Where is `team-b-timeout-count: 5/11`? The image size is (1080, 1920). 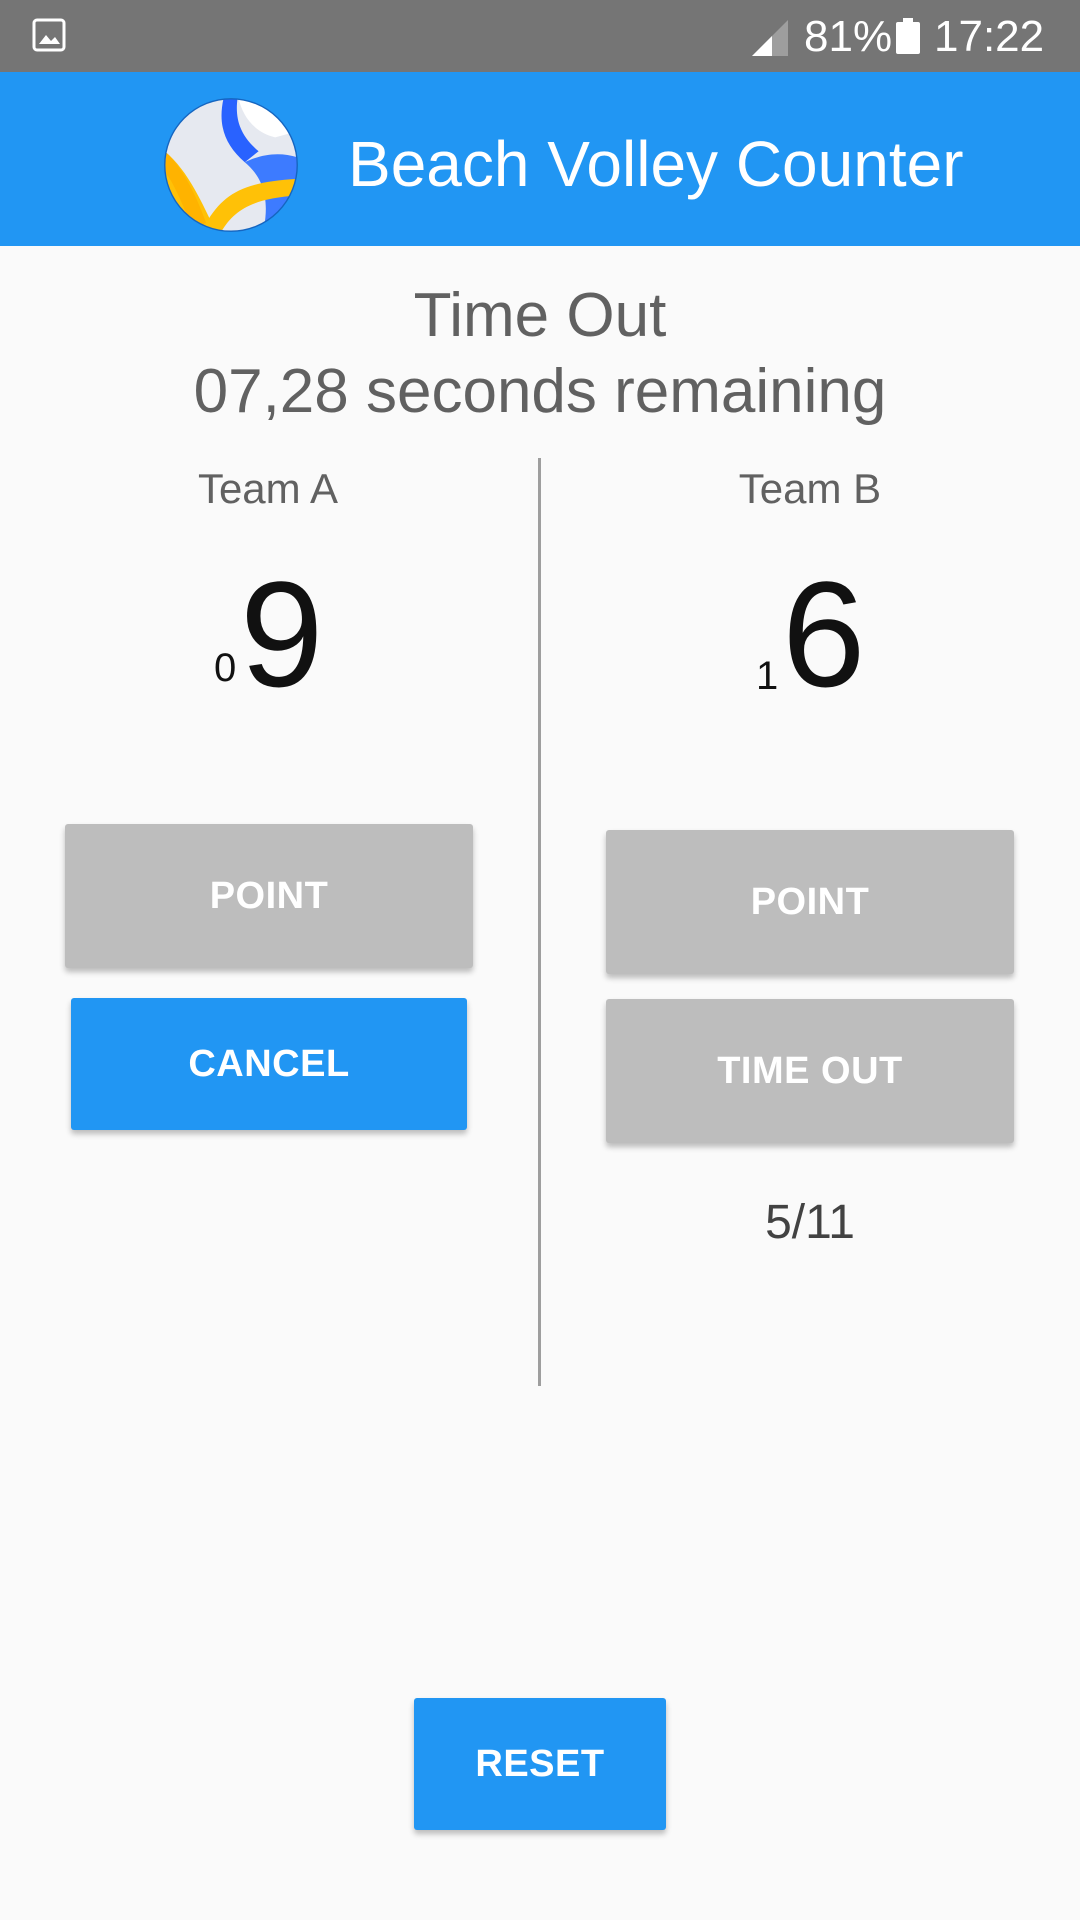 team-b-timeout-count: 5/11 is located at coordinates (810, 1222).